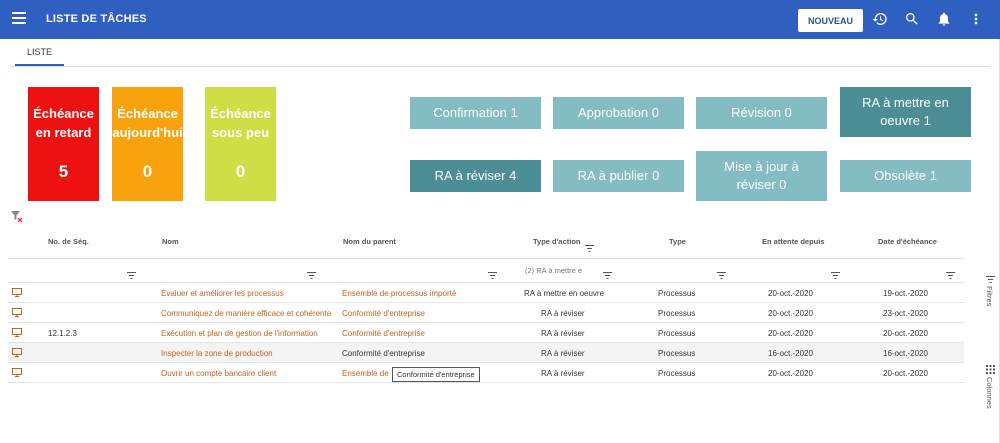 The image size is (1000, 443). I want to click on column-header-due-date: Date d'échéance, so click(907, 241).